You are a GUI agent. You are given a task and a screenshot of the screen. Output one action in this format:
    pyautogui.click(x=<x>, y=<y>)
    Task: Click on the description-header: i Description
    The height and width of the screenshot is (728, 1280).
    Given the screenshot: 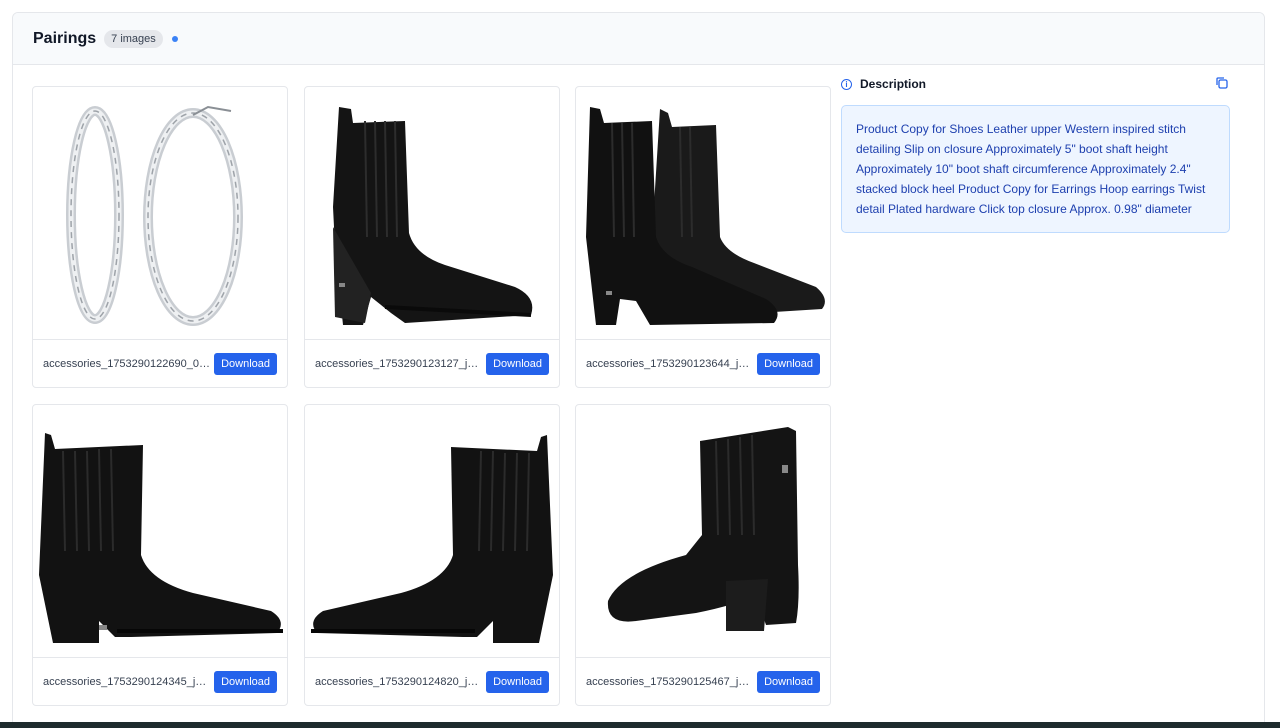 What is the action you would take?
    pyautogui.click(x=1036, y=84)
    